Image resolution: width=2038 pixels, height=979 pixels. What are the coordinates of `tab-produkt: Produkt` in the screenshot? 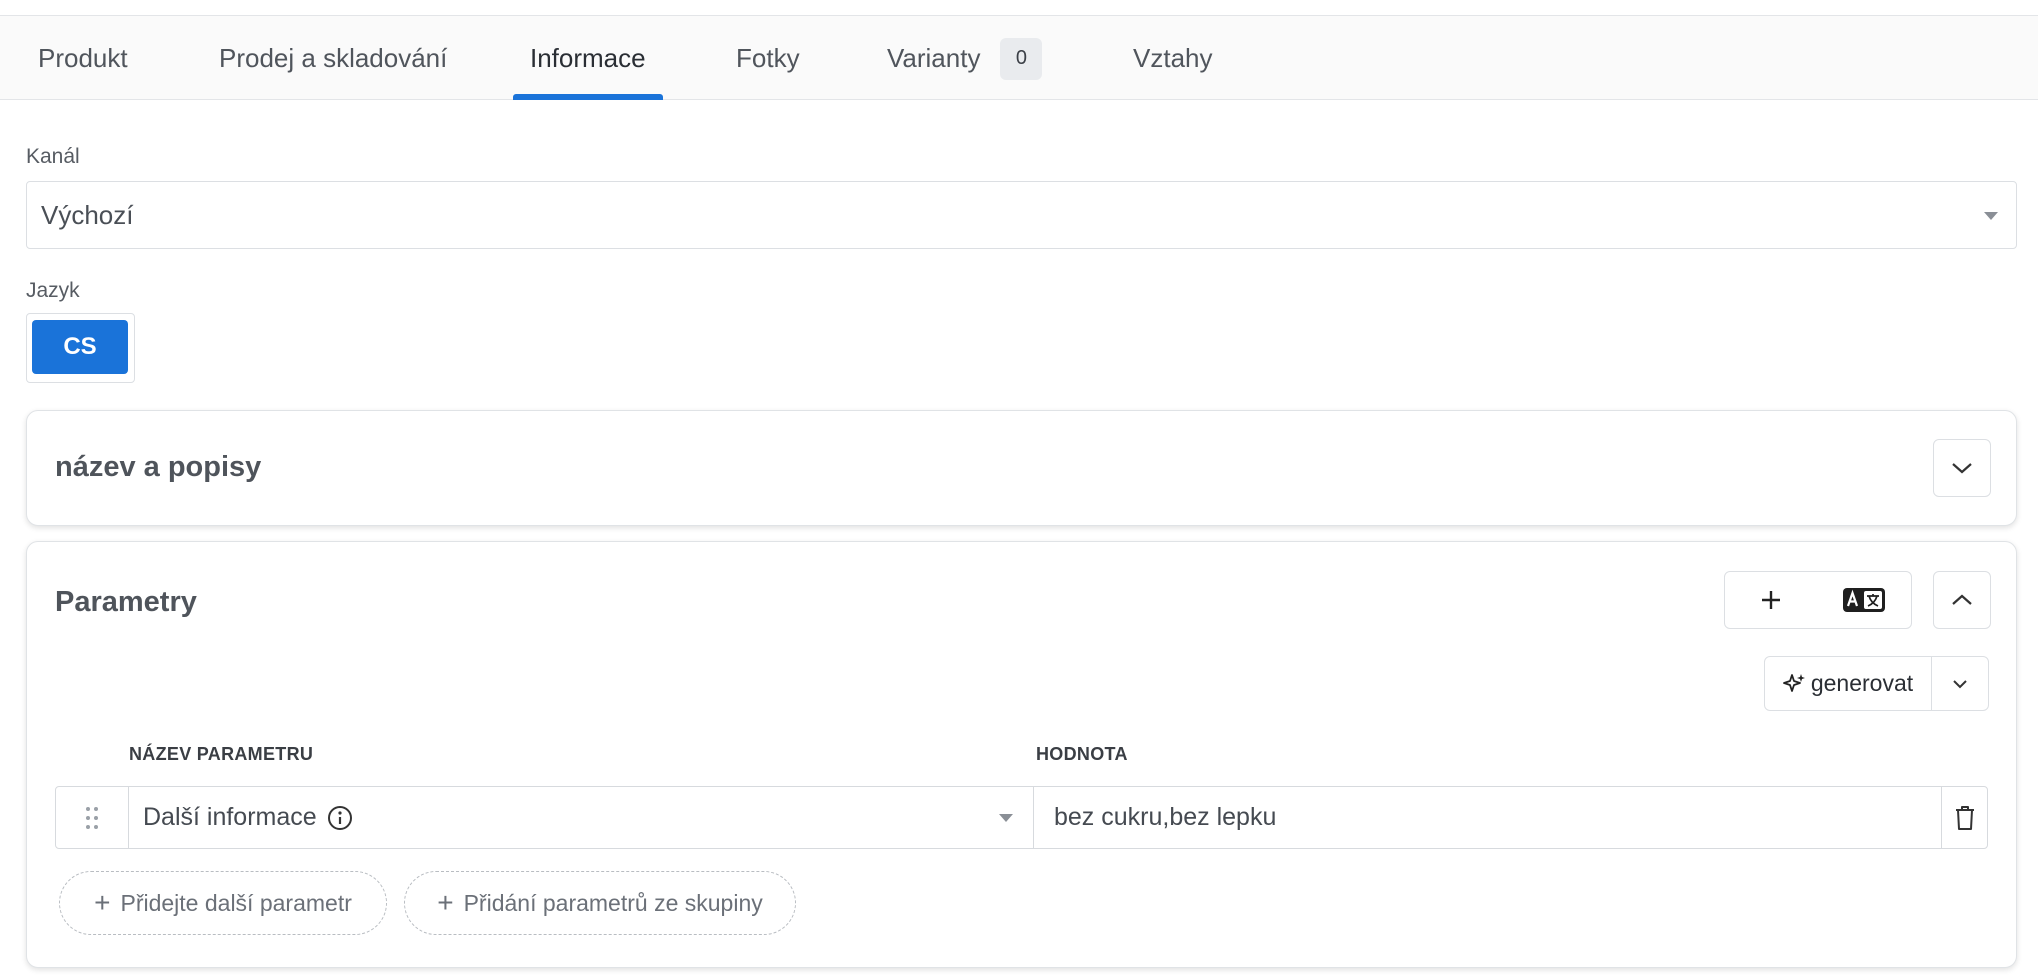 It's located at (83, 58).